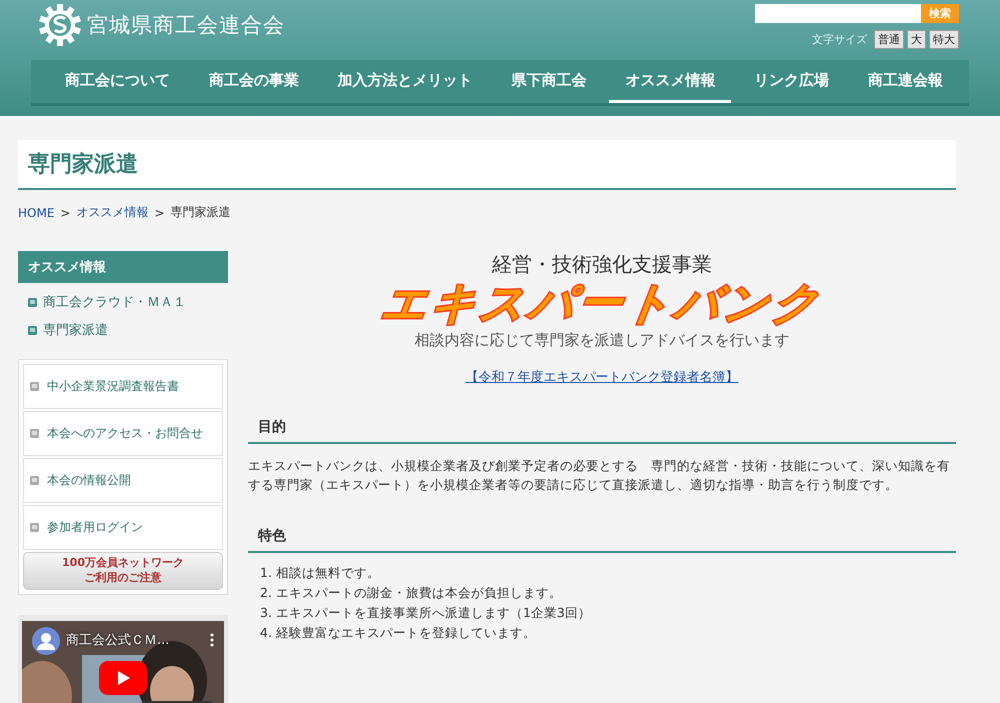 Image resolution: width=1000 pixels, height=703 pixels. I want to click on list-number: 4., so click(266, 633).